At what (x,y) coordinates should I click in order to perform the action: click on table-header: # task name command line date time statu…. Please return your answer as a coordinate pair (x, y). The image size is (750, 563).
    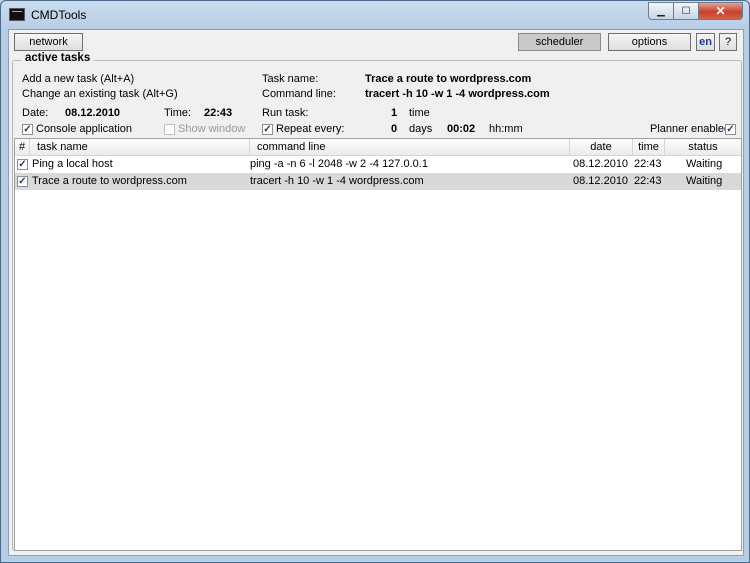
    Looking at the image, I should click on (378, 147).